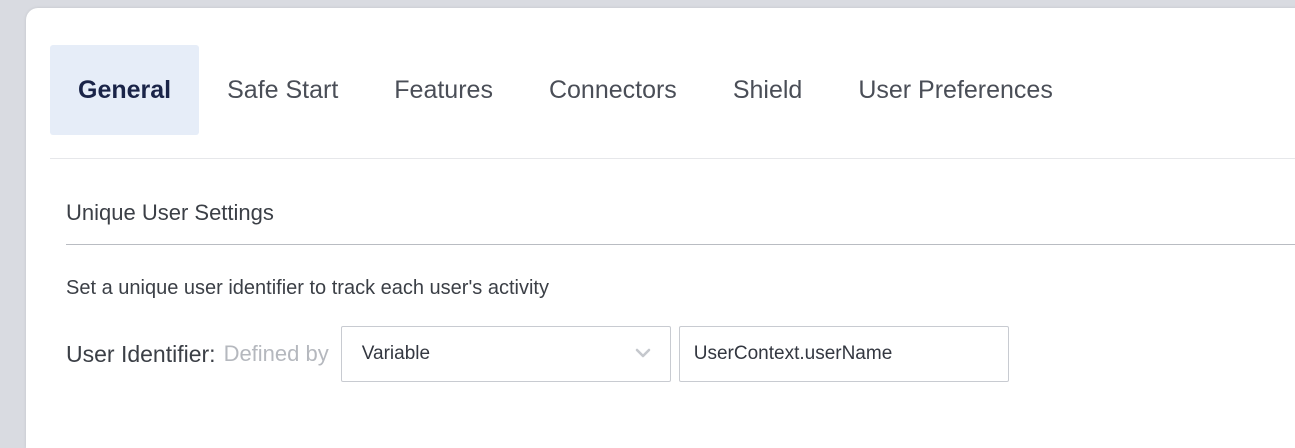 The image size is (1295, 448). I want to click on user-identifier-input, so click(843, 354).